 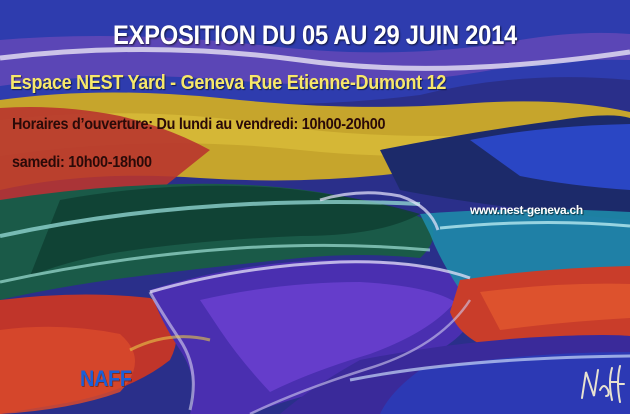 I want to click on website-link: www.nest-geneva.ch, so click(x=526, y=210).